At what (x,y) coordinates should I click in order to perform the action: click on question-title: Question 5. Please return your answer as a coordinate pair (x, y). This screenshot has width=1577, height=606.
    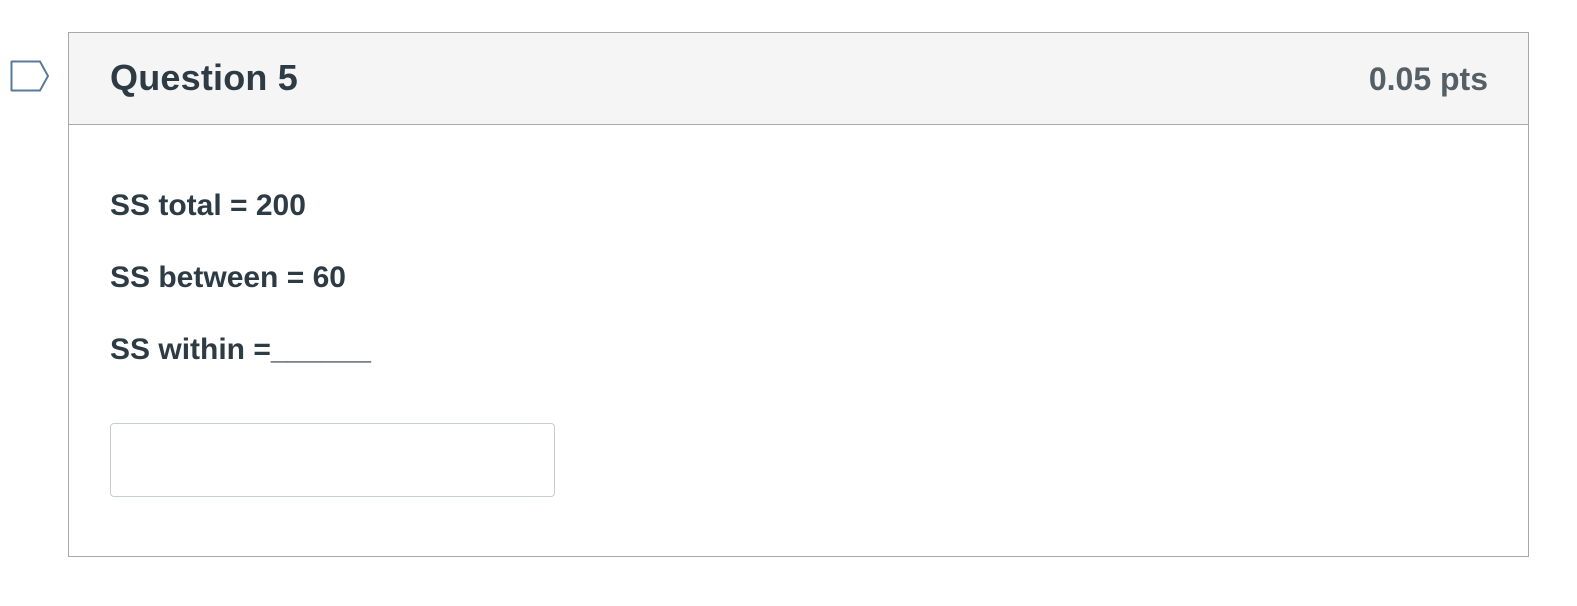
    Looking at the image, I should click on (204, 77).